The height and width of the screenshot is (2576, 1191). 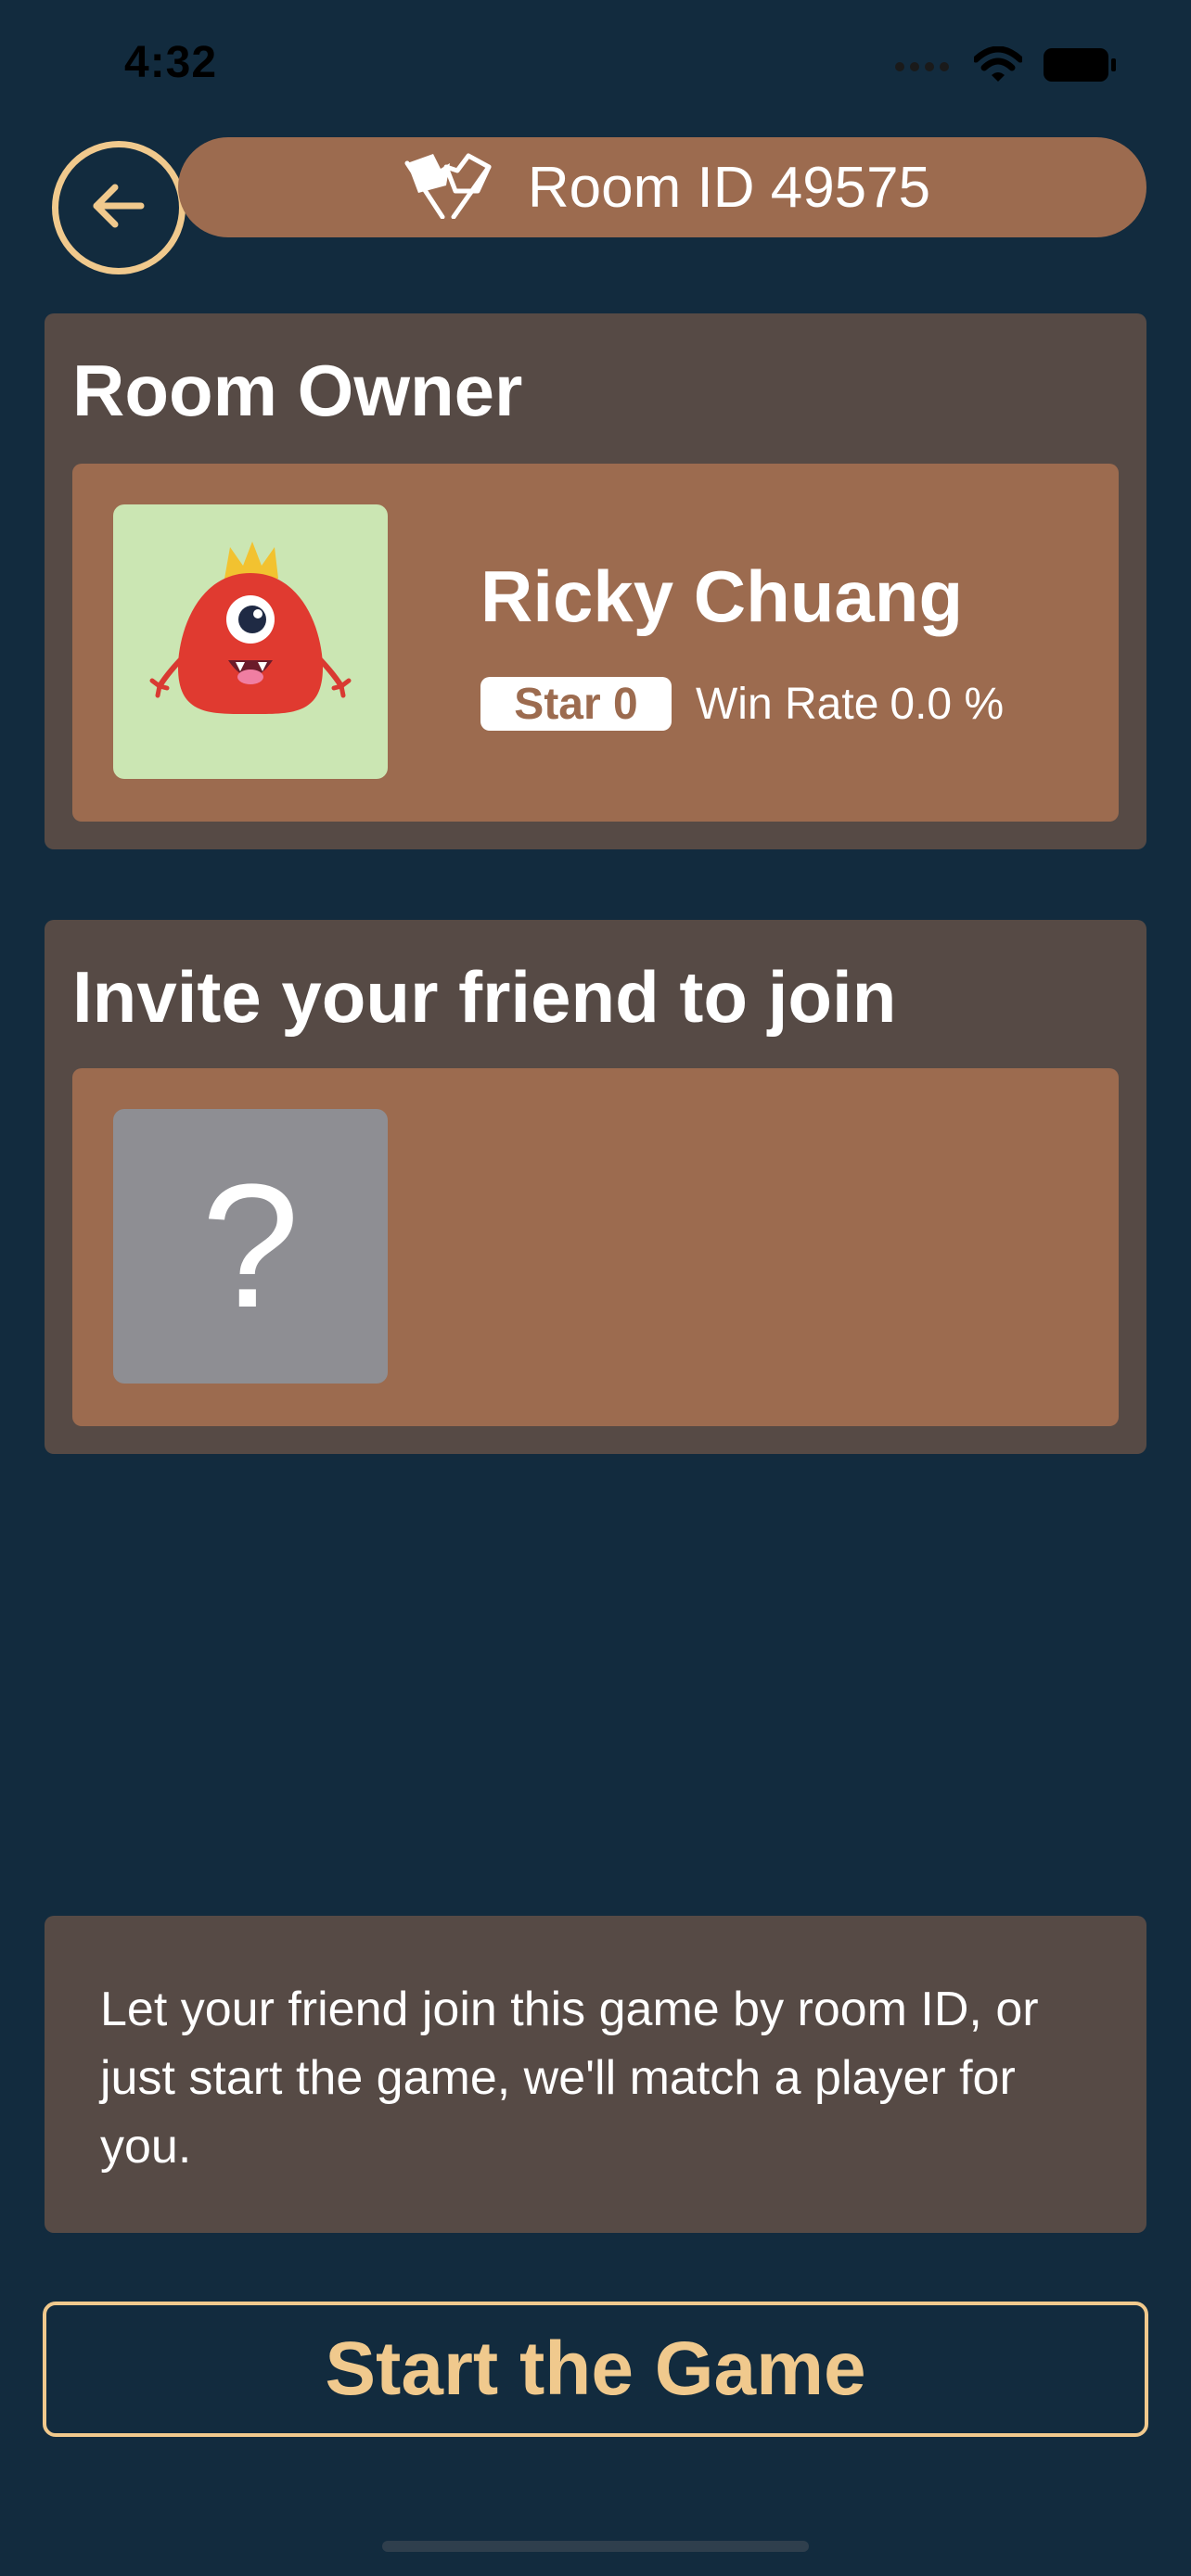 I want to click on back-button, so click(x=119, y=207).